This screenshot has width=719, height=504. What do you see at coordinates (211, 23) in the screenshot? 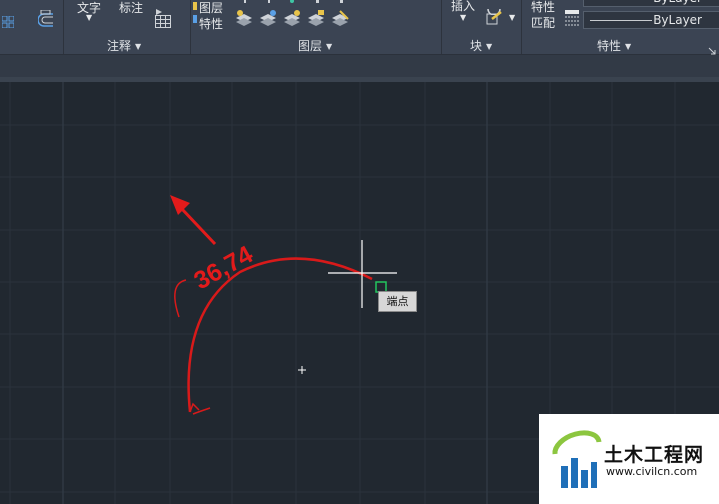
I see `layer-properties-label-2: 特性` at bounding box center [211, 23].